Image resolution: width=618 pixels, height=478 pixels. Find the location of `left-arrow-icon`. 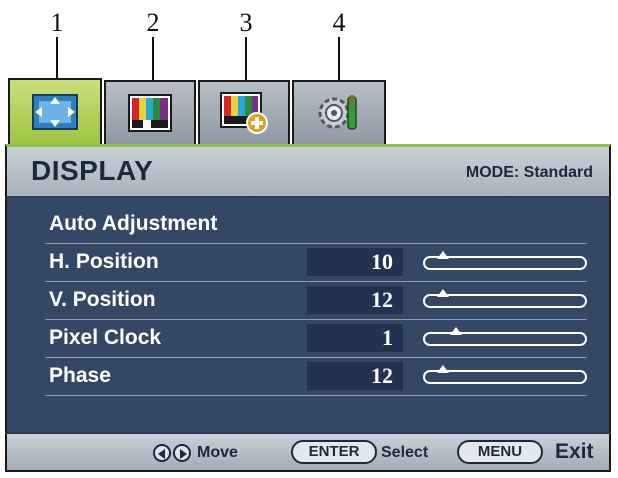

left-arrow-icon is located at coordinates (162, 453).